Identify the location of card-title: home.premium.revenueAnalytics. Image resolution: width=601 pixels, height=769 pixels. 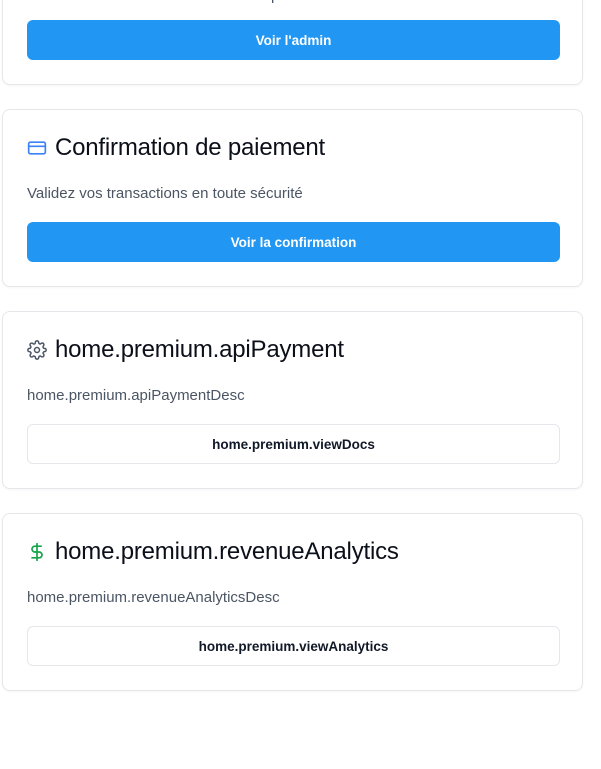
(227, 551).